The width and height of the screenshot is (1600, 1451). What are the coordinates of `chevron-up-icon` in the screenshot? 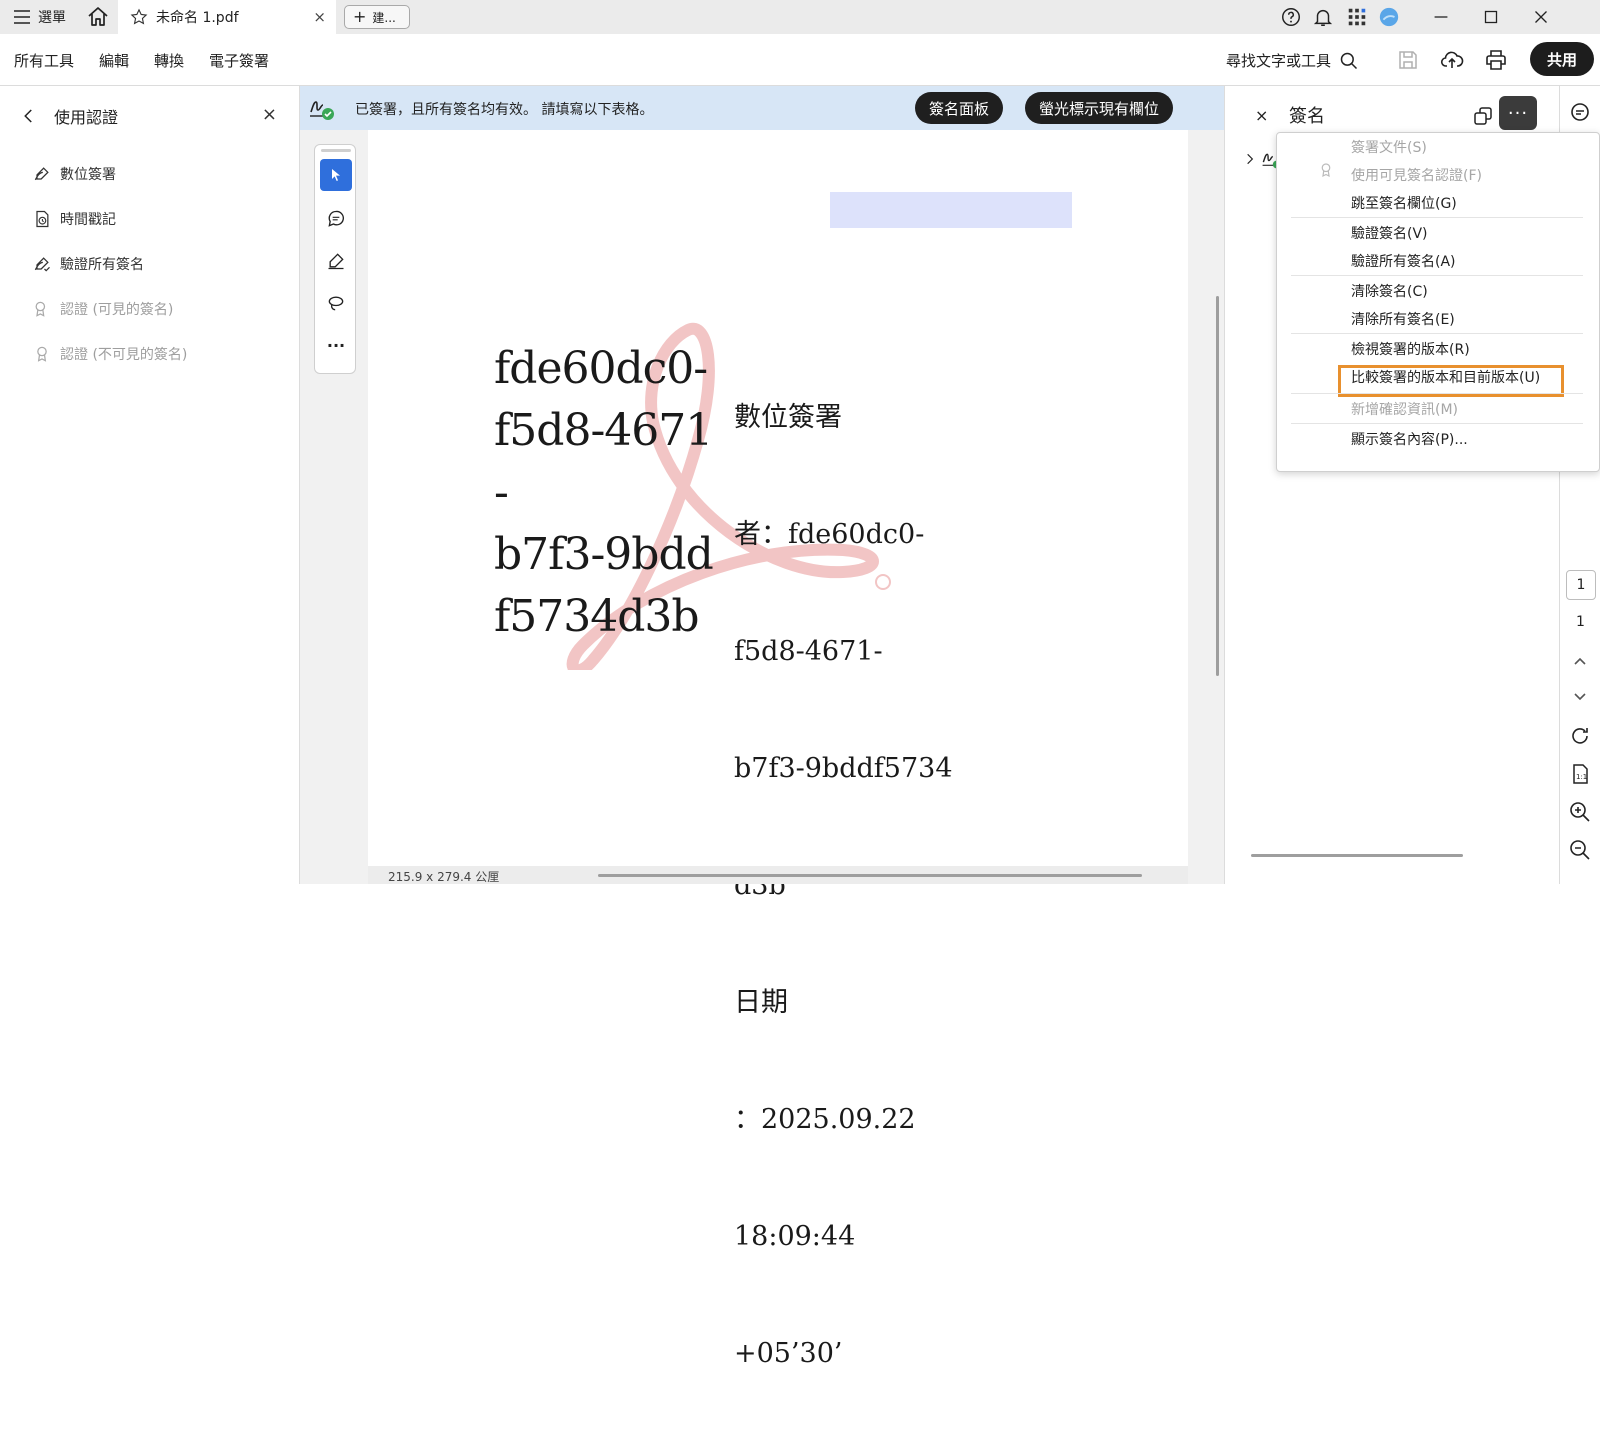 It's located at (1580, 662).